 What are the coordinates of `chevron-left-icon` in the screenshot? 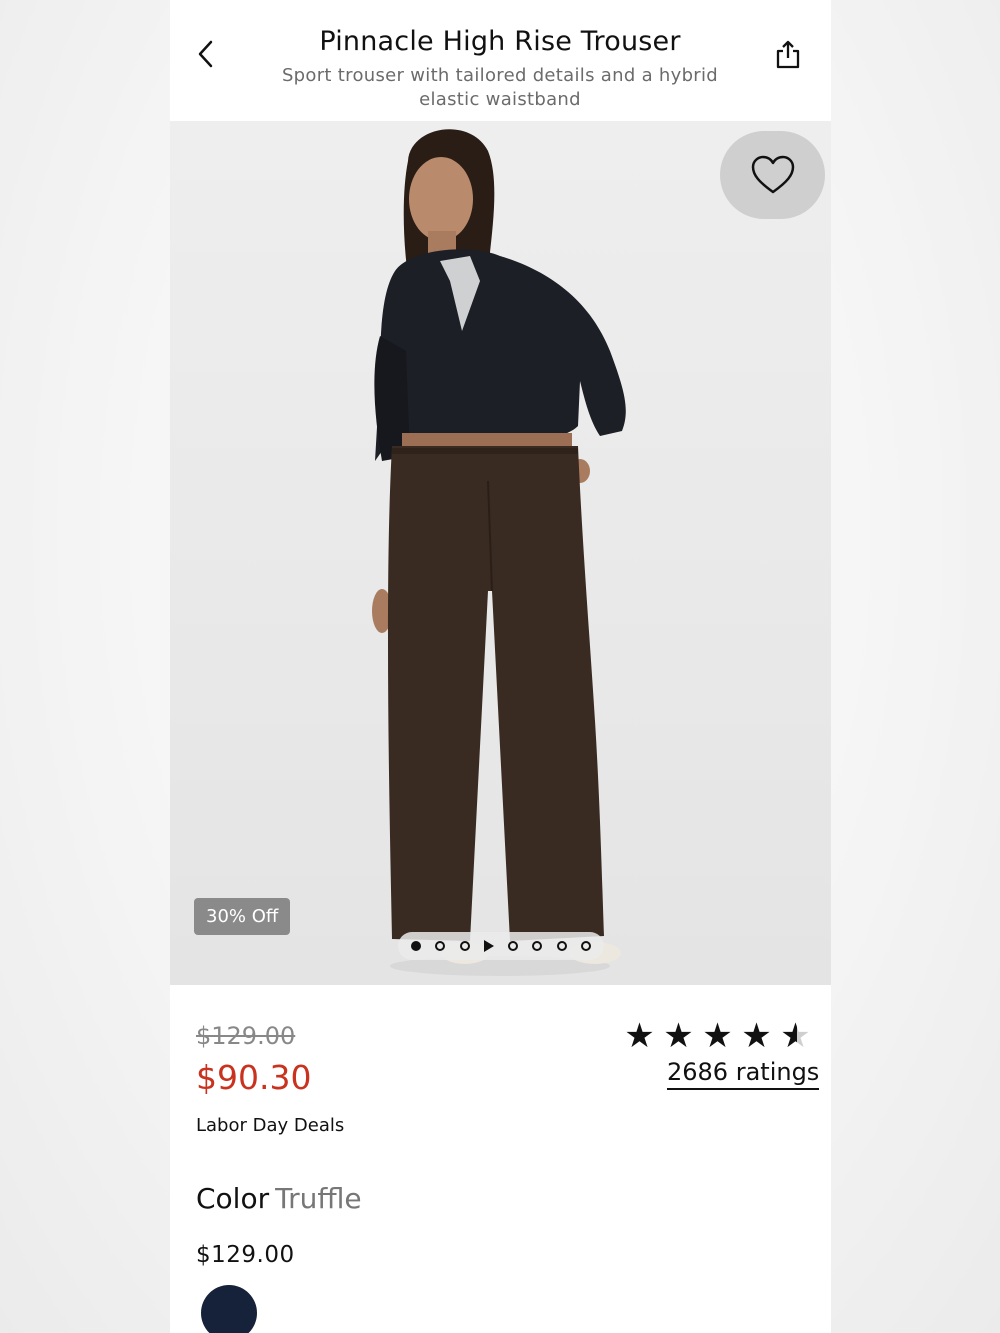 It's located at (205, 54).